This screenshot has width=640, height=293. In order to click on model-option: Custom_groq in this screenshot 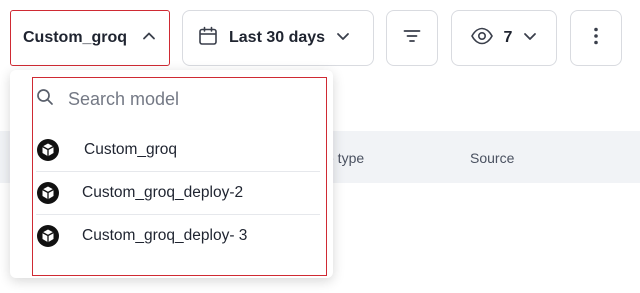, I will do `click(179, 150)`.